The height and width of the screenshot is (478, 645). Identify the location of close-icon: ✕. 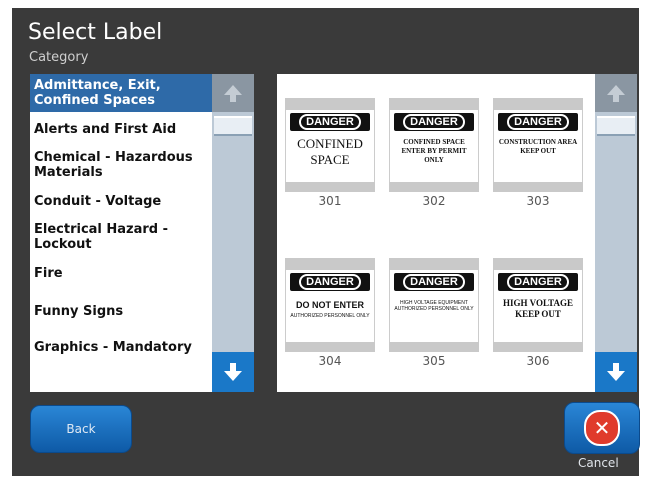
(602, 428).